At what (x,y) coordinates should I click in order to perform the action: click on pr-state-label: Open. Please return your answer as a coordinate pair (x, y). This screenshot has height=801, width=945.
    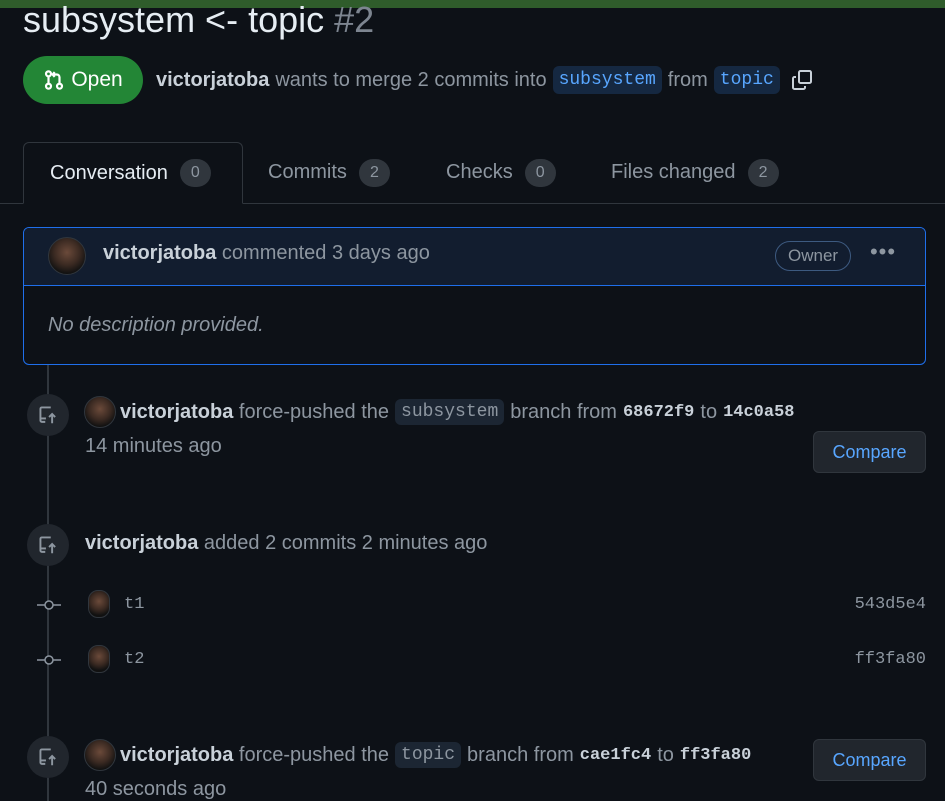
    Looking at the image, I should click on (97, 79).